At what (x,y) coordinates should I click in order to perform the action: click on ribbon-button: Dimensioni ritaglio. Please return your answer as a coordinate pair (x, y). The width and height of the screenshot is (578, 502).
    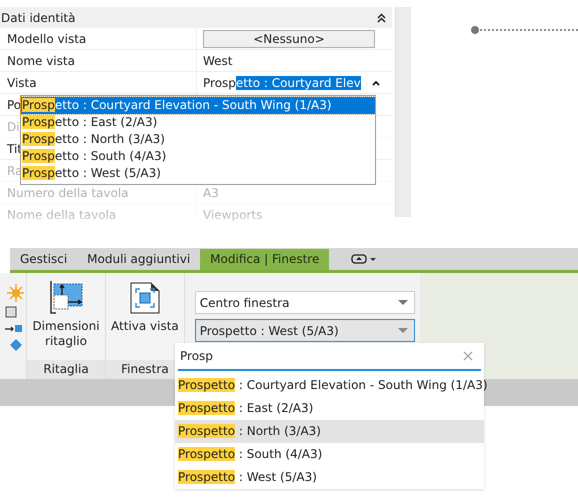
    Looking at the image, I should click on (66, 320).